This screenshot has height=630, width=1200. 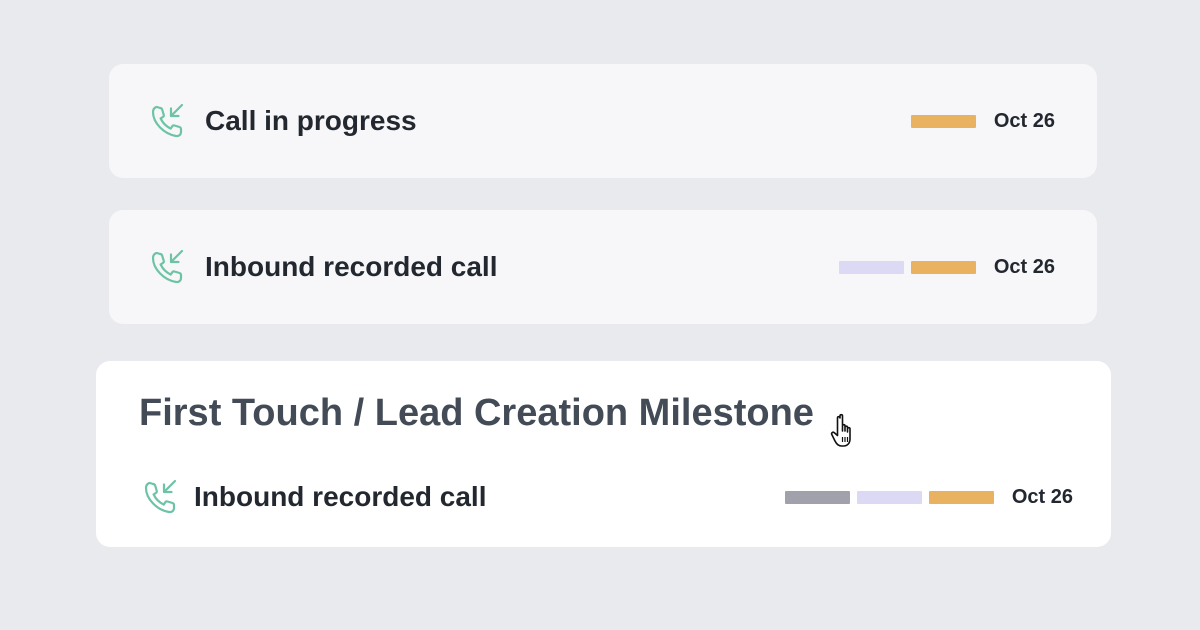 What do you see at coordinates (311, 120) in the screenshot?
I see `activity-label: Call in progress` at bounding box center [311, 120].